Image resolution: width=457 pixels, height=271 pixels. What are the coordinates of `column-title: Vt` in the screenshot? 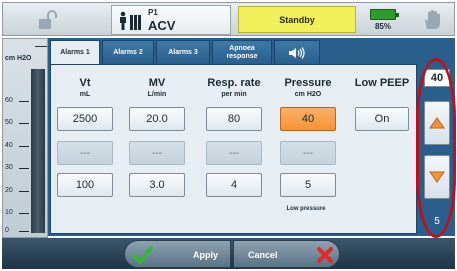 It's located at (85, 83).